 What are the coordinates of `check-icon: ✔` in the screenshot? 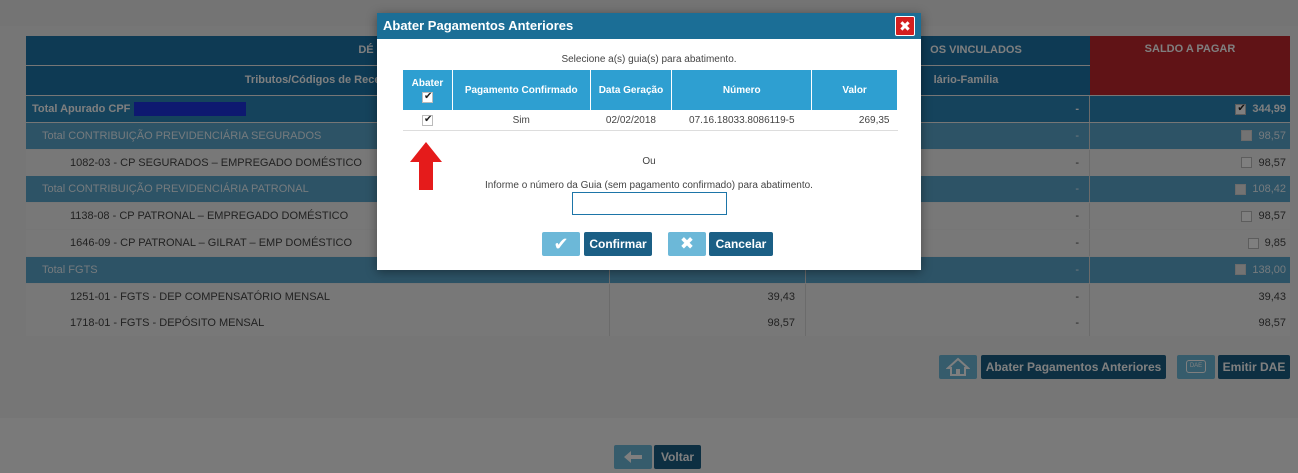 It's located at (561, 244).